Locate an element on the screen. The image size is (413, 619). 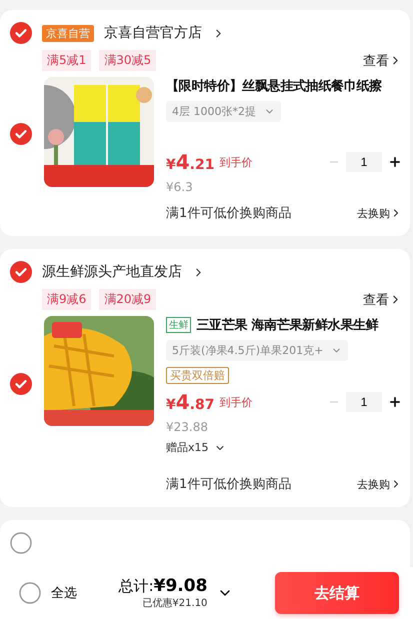
product-title: 三亚芒果 海南芒果新鲜水果生鲜 is located at coordinates (287, 325).